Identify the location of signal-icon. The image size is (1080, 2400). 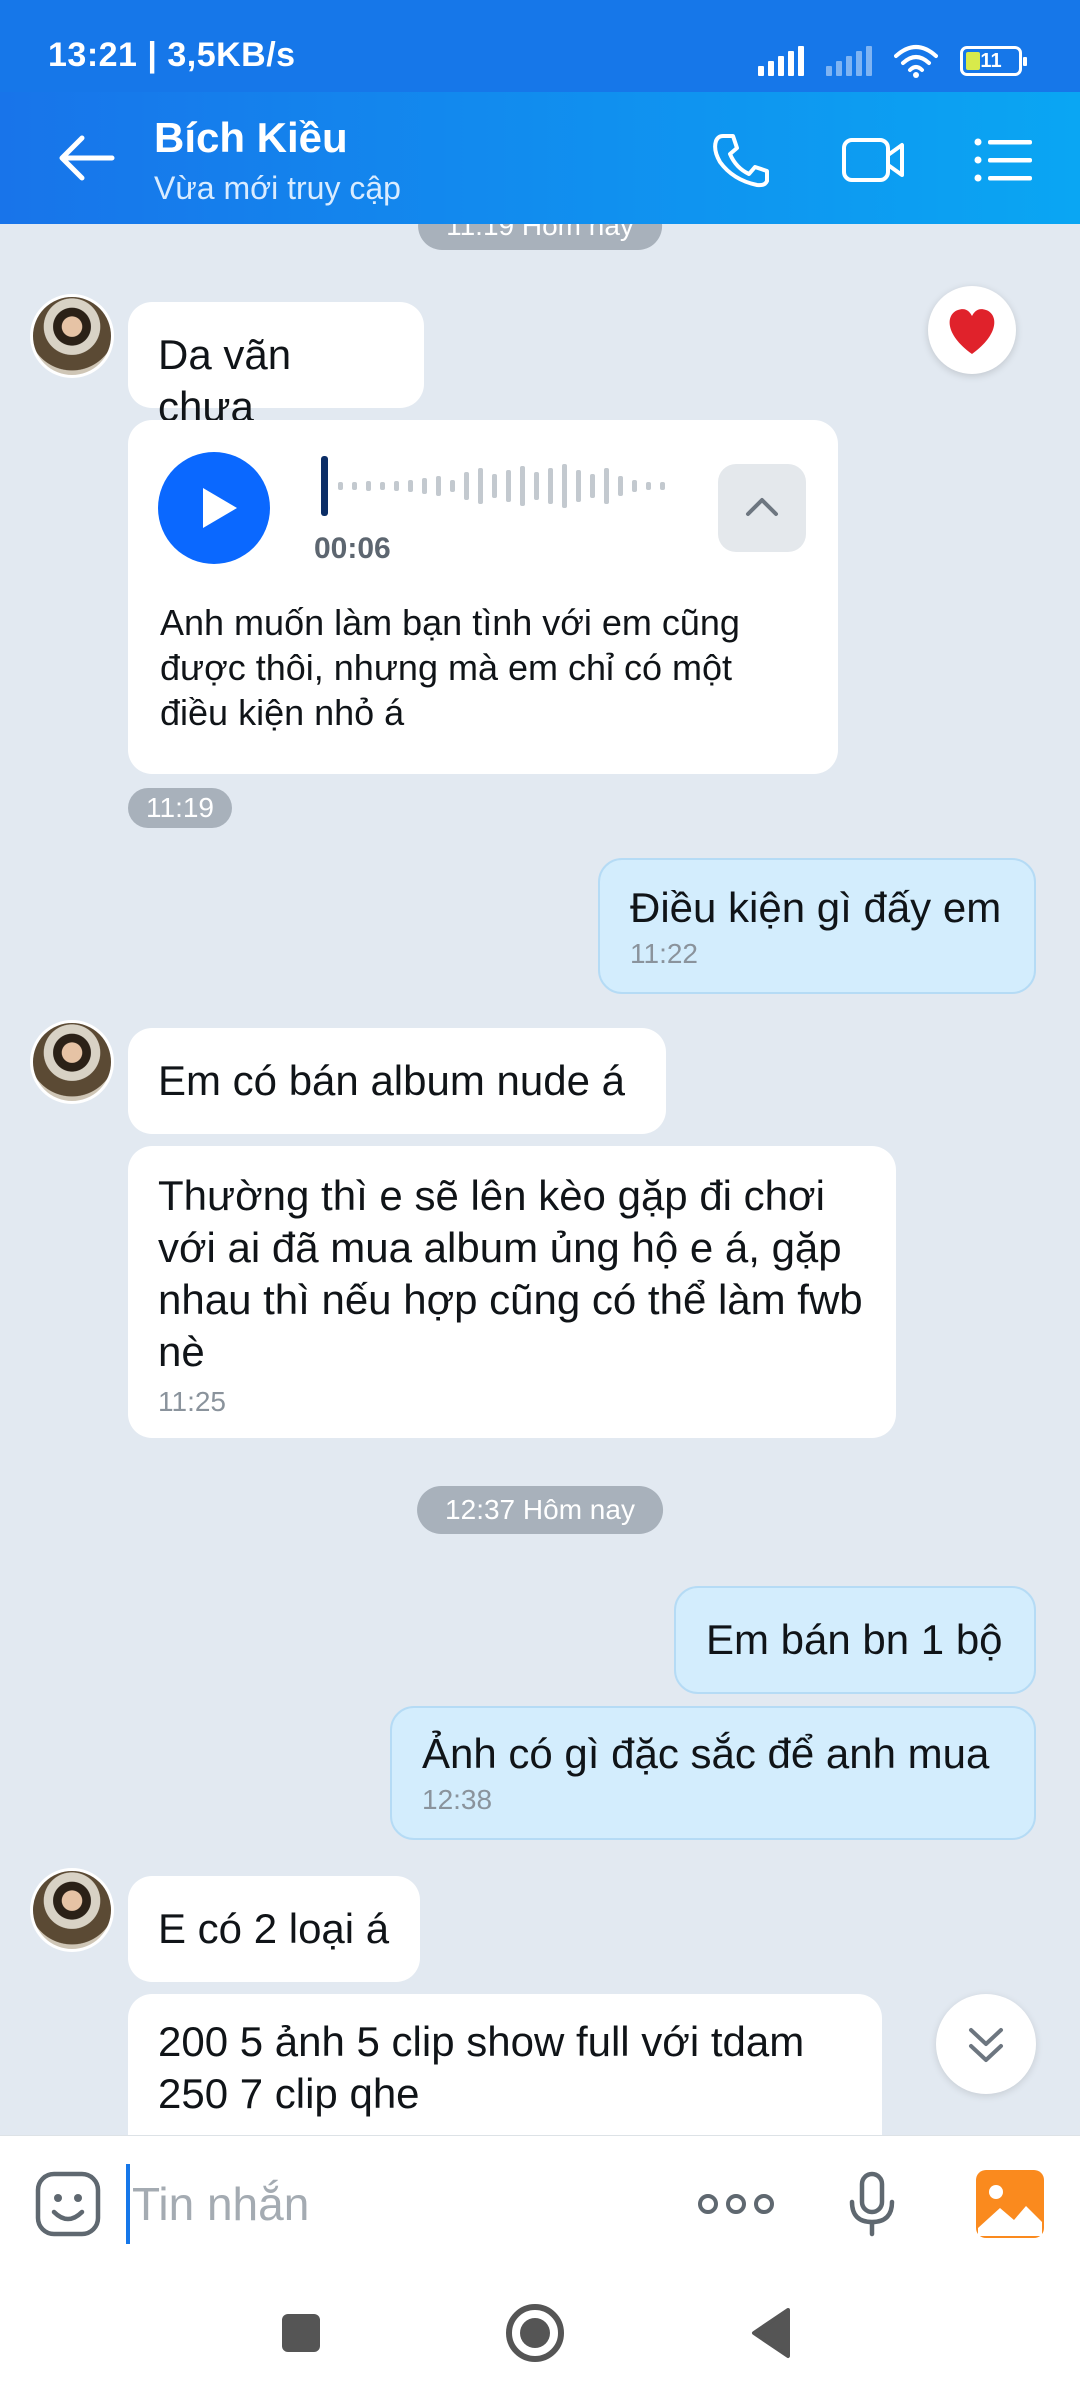
(781, 61).